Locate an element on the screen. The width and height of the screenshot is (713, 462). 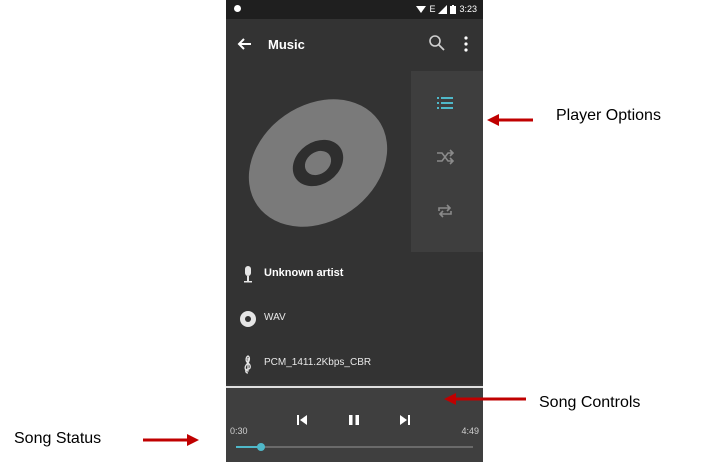
song-controls-annotation: Song Controls is located at coordinates (590, 402).